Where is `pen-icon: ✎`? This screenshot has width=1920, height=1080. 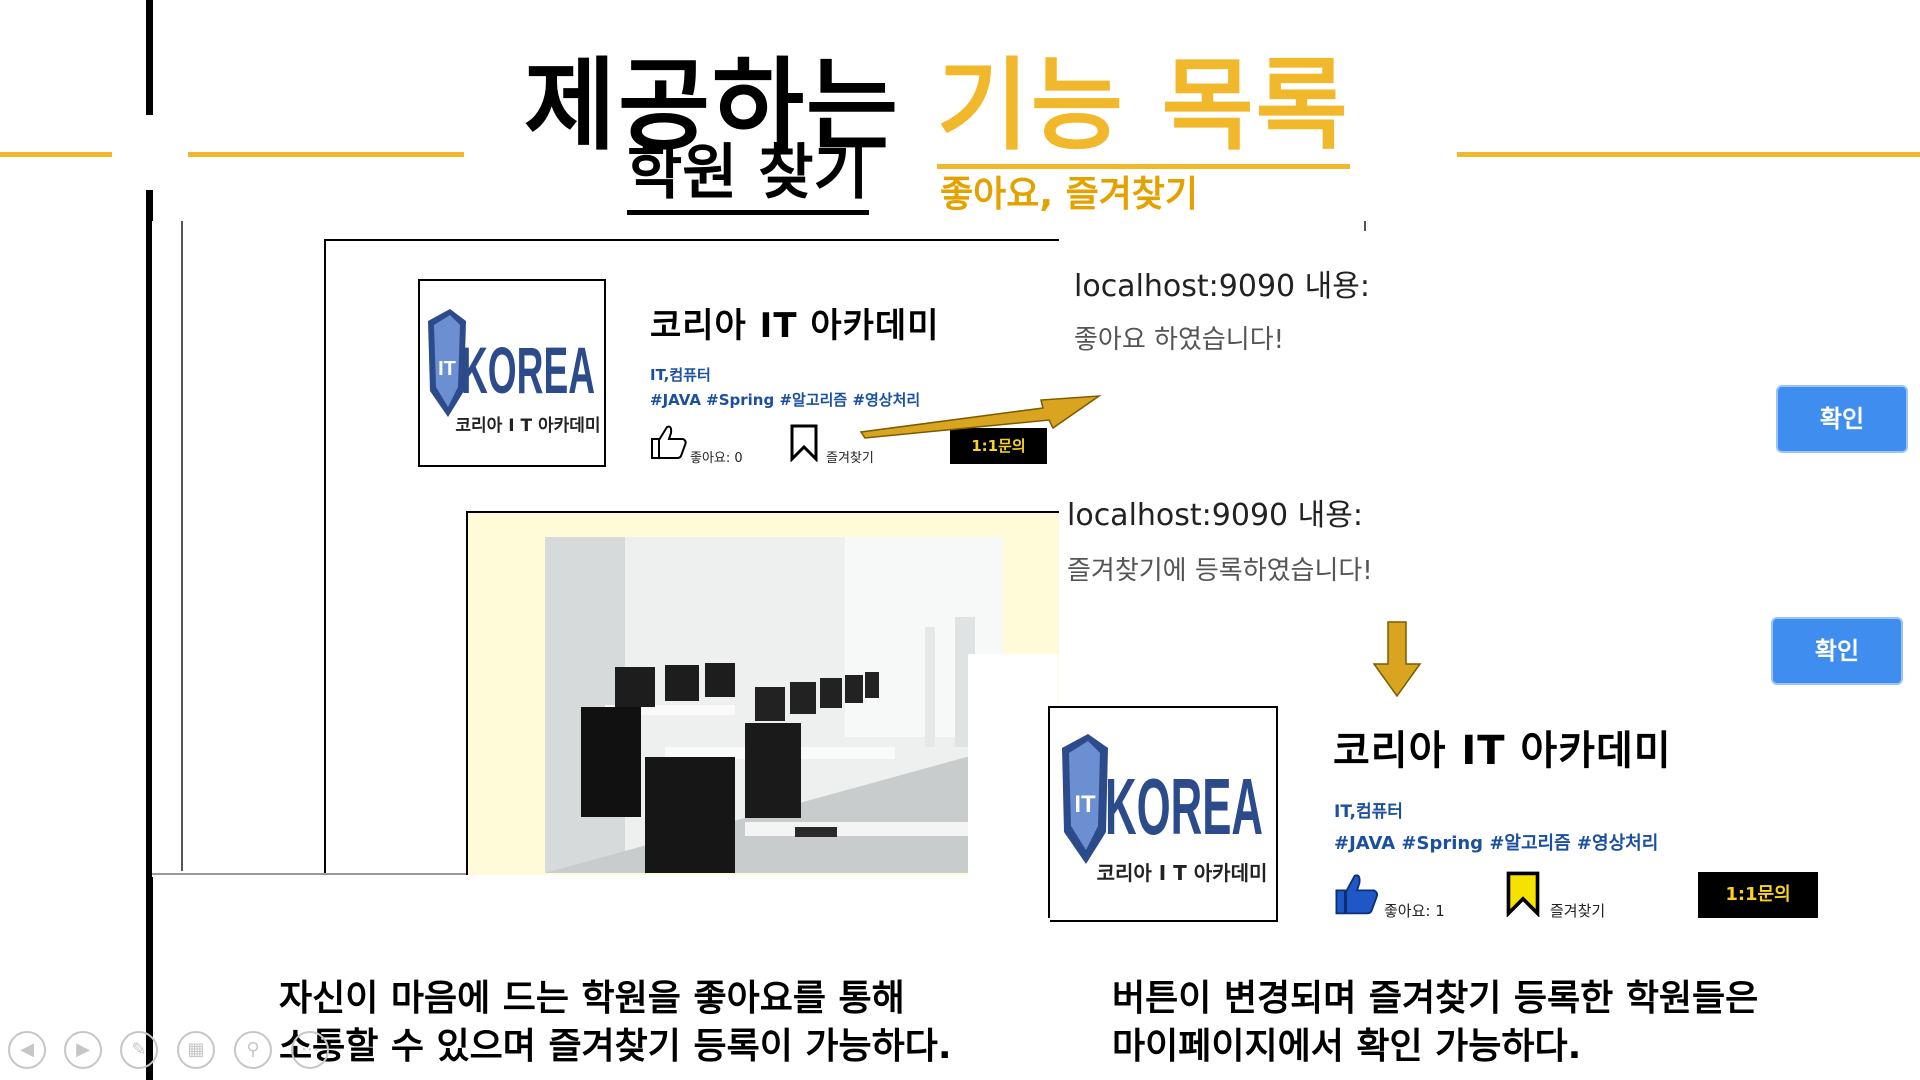
pen-icon: ✎ is located at coordinates (139, 1050).